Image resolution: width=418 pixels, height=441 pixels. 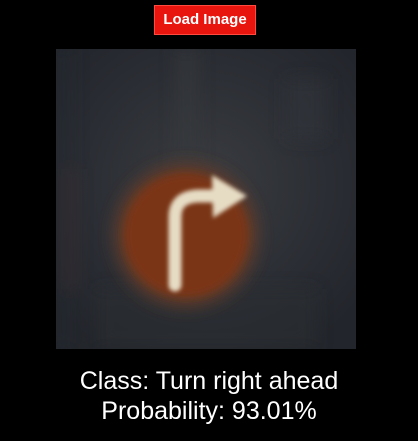 What do you see at coordinates (186, 235) in the screenshot?
I see `sign-disc` at bounding box center [186, 235].